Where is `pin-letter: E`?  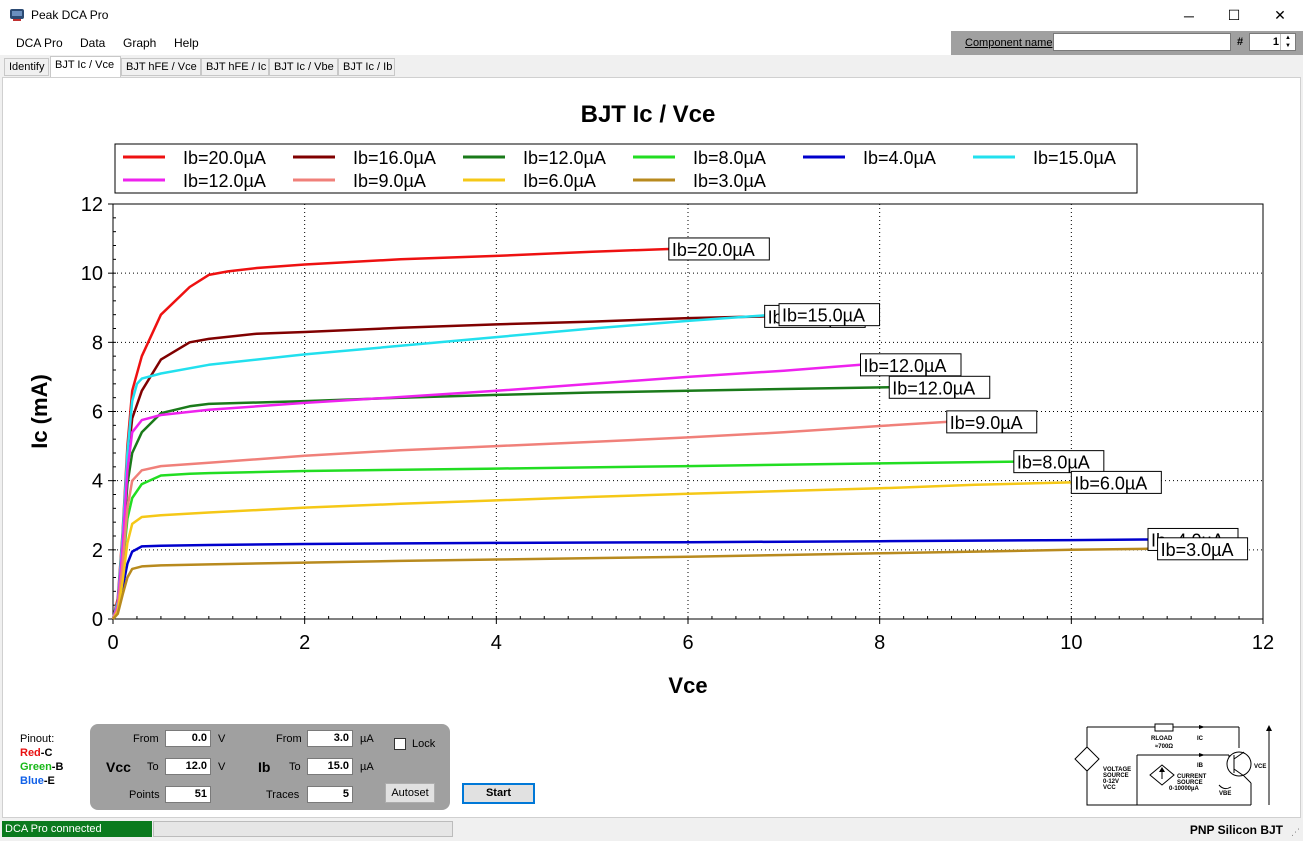
pin-letter: E is located at coordinates (51, 781).